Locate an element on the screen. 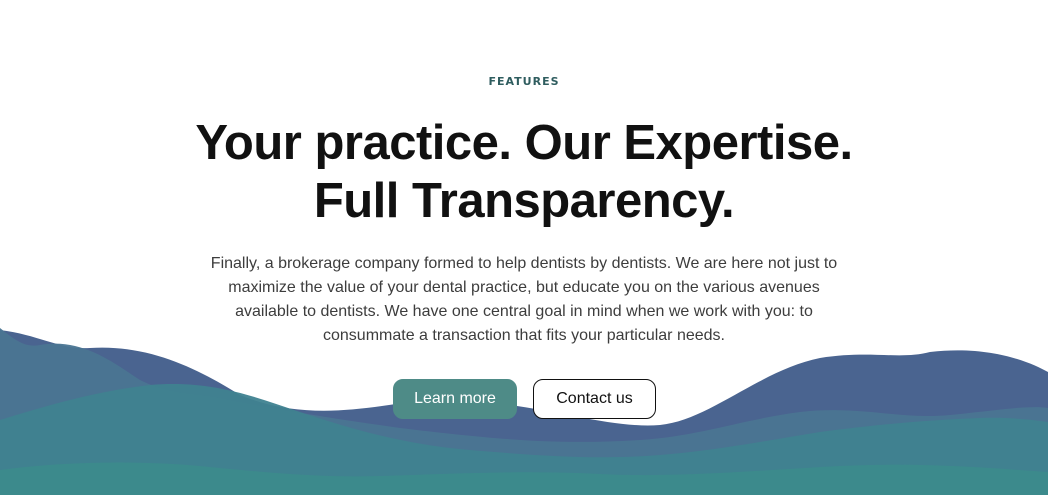 The height and width of the screenshot is (495, 1048). contact-us-button: Contact us is located at coordinates (594, 399).